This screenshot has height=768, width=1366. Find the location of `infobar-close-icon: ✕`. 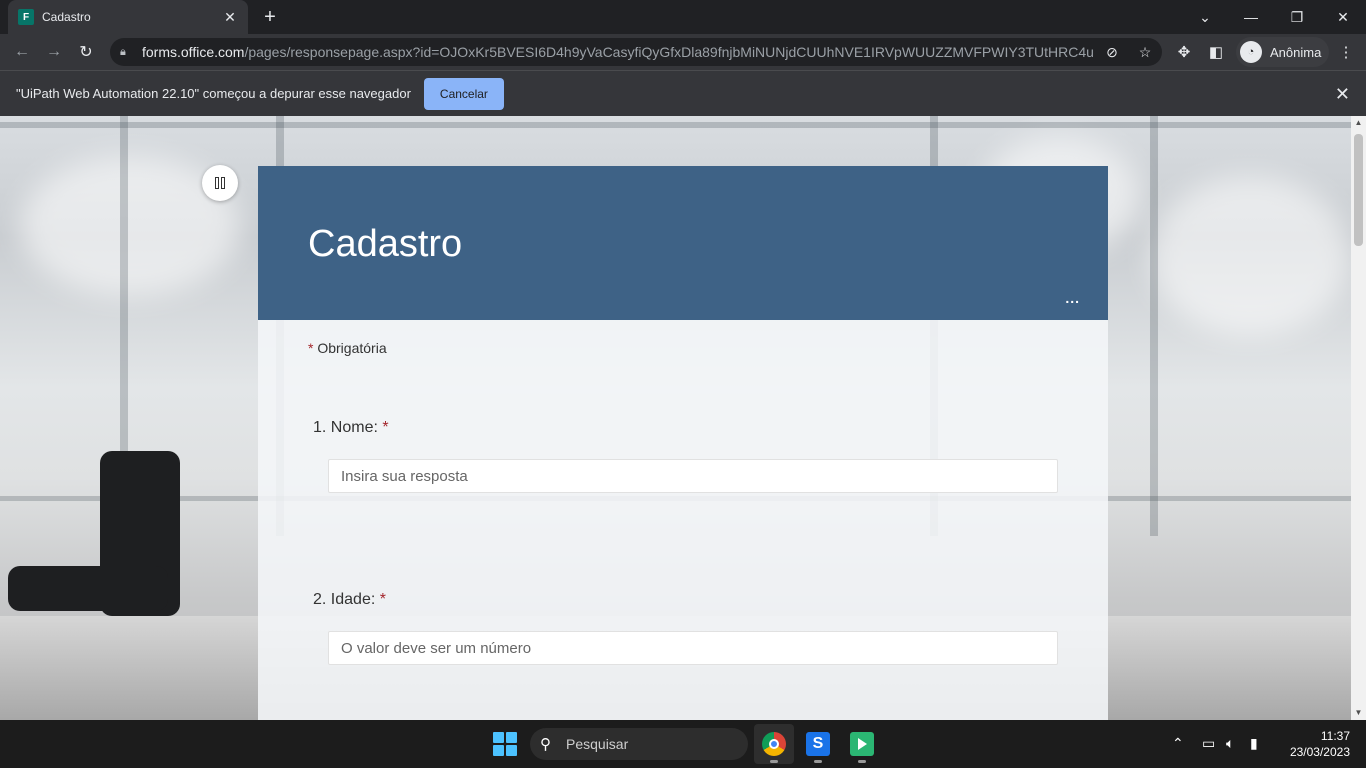

infobar-close-icon: ✕ is located at coordinates (1342, 94).